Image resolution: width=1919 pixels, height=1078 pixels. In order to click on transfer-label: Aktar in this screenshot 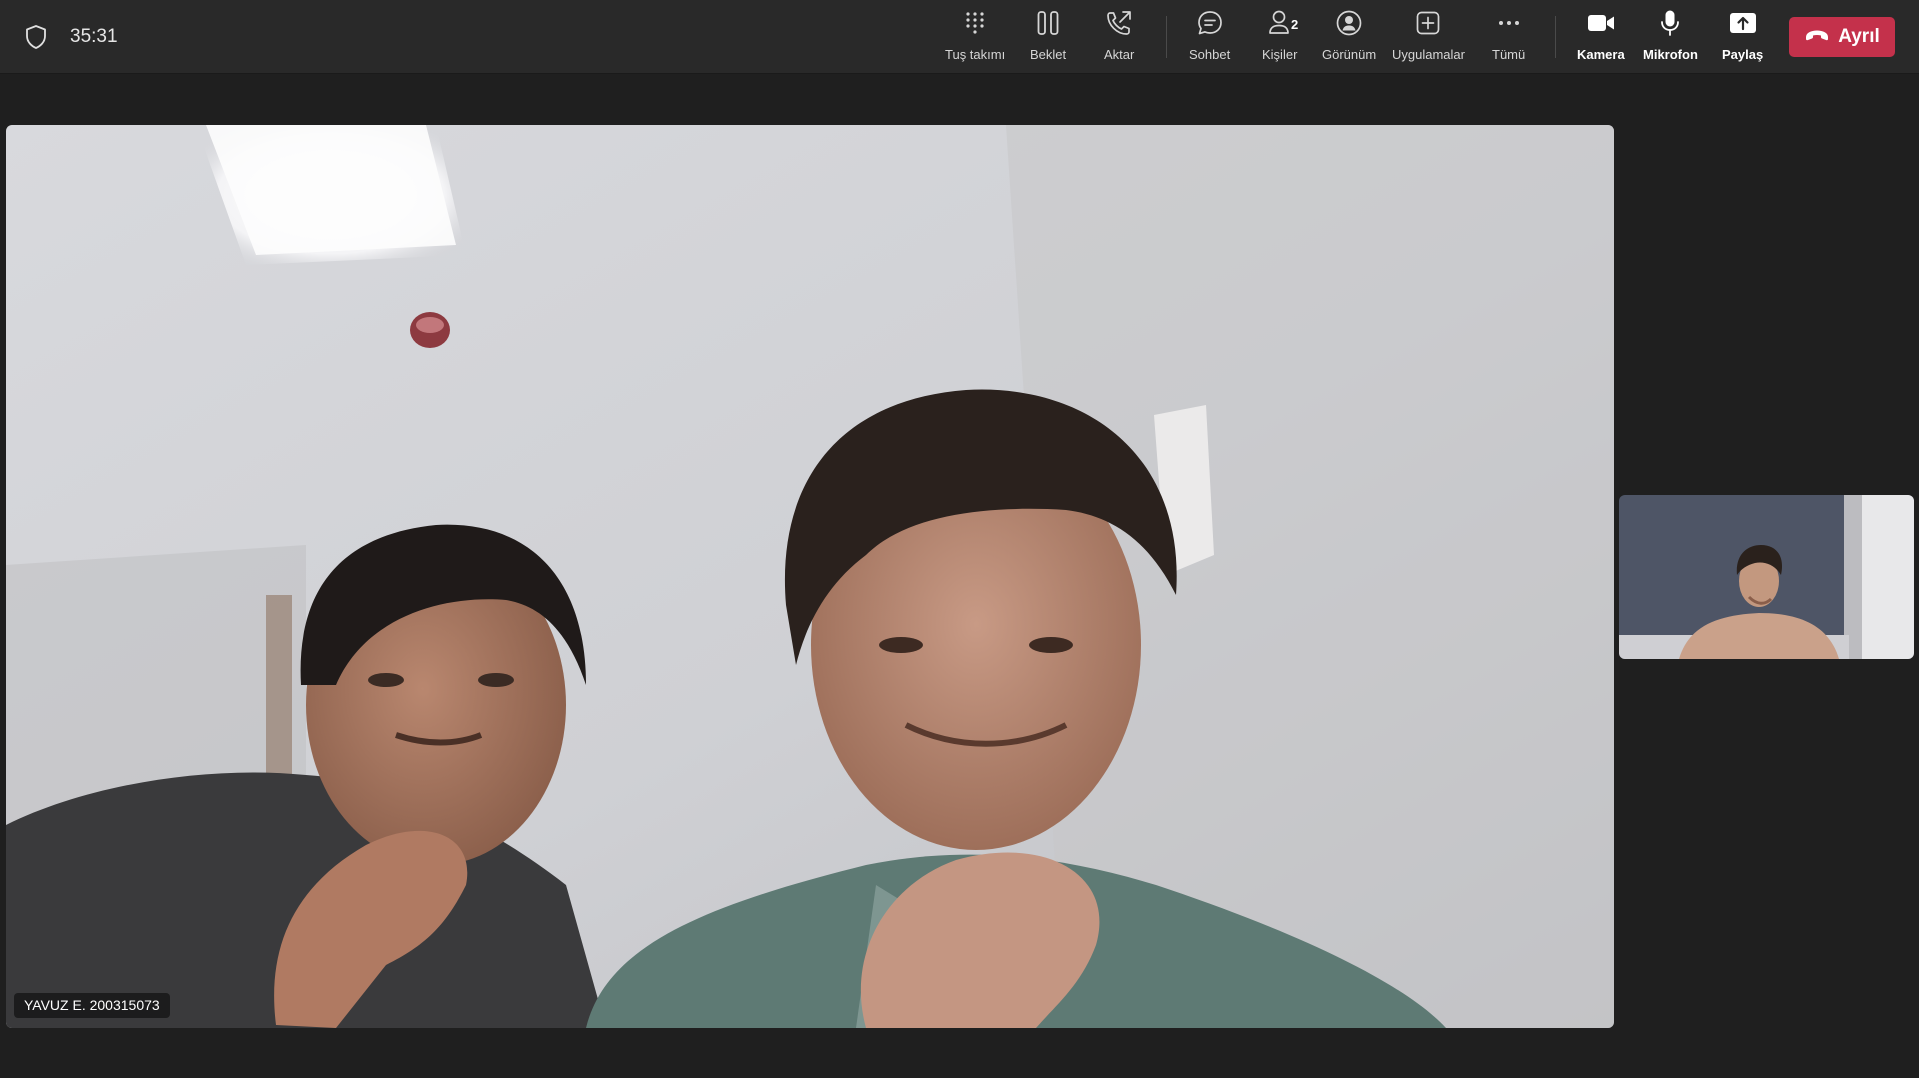, I will do `click(1119, 54)`.